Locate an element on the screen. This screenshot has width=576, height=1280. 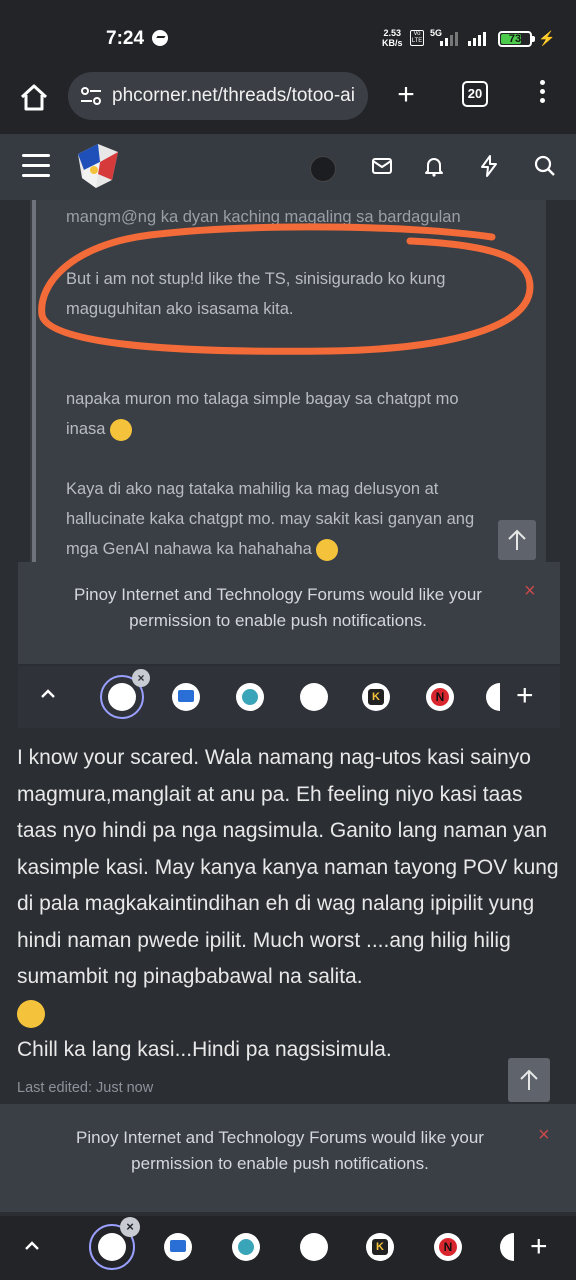
status-time: 7:24 is located at coordinates (125, 38).